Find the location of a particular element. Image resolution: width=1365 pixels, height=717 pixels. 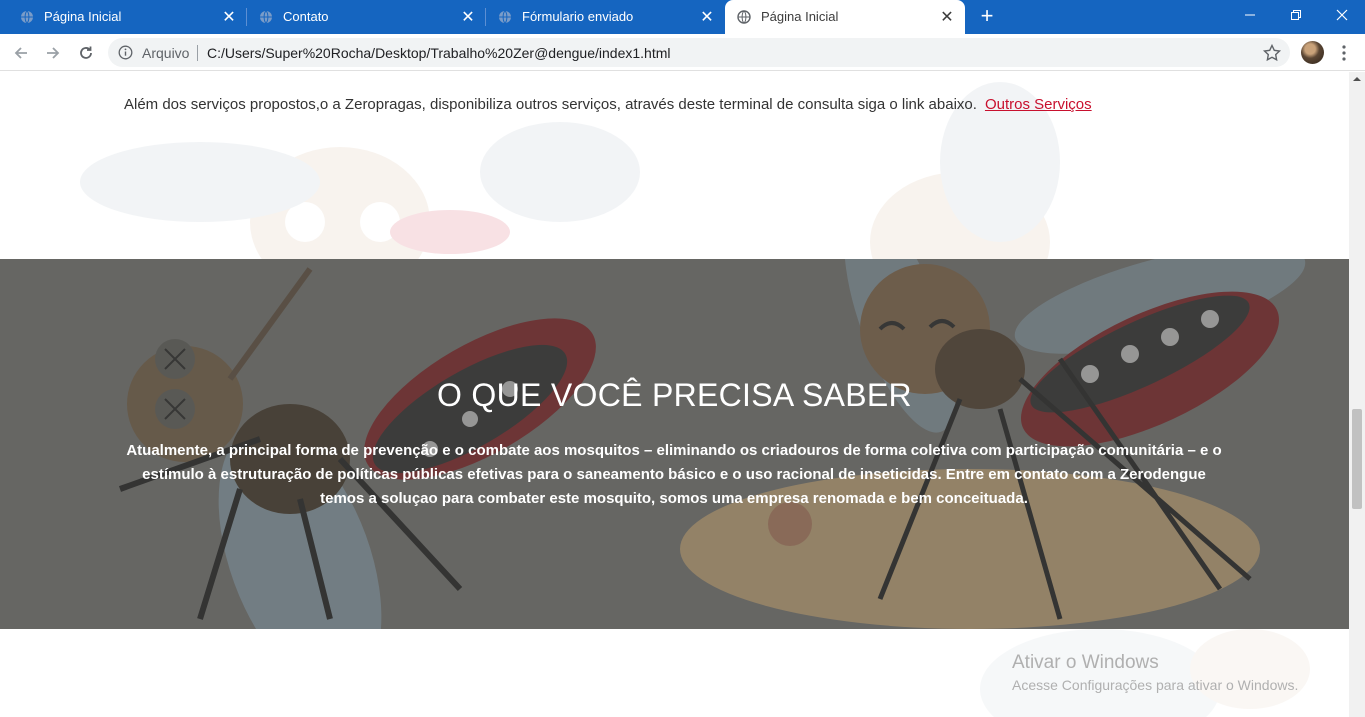

close-icon is located at coordinates (1342, 15).